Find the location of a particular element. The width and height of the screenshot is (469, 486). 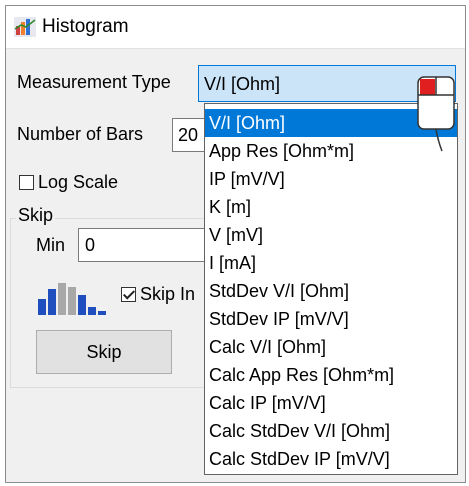

skip-button: Skip is located at coordinates (104, 352).